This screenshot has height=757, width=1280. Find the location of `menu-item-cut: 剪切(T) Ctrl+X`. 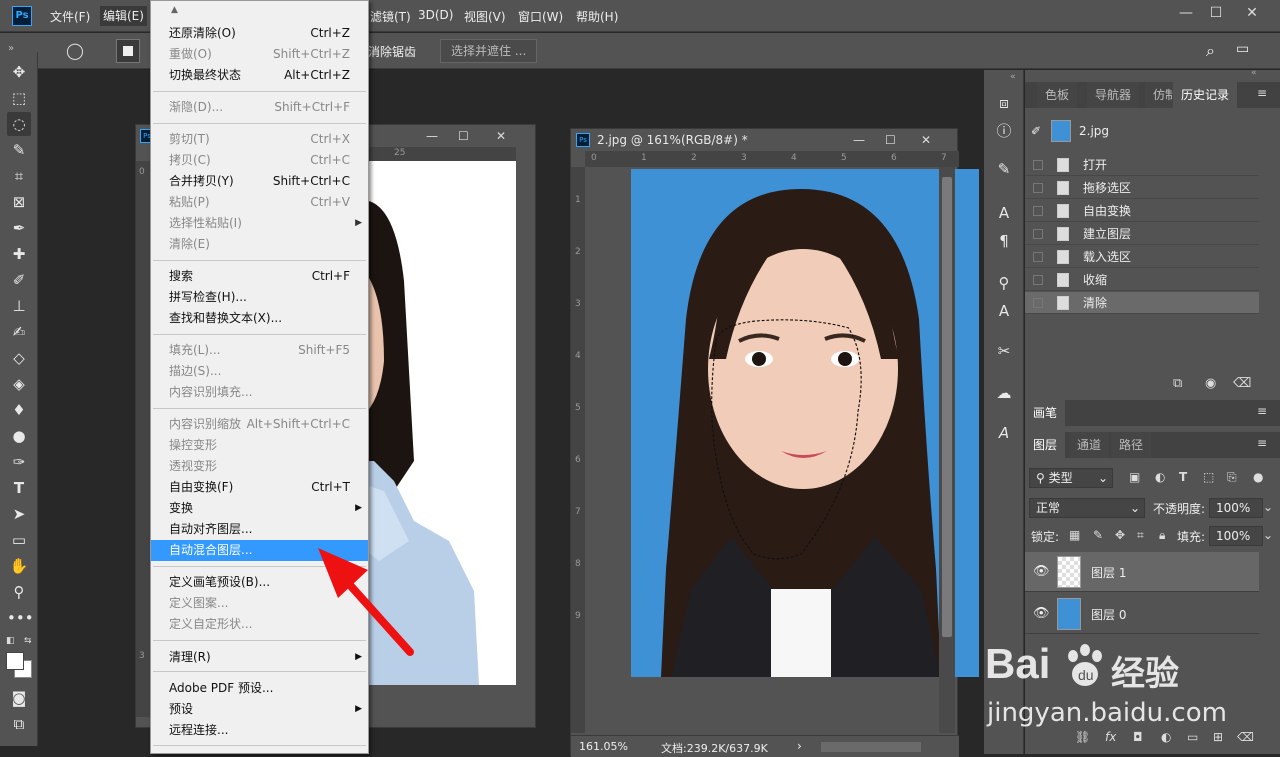

menu-item-cut: 剪切(T) Ctrl+X is located at coordinates (259, 139).